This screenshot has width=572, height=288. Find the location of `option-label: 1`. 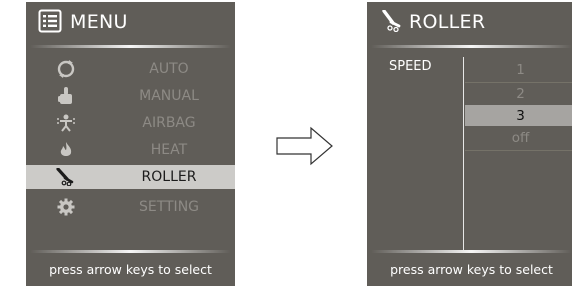

option-label: 1 is located at coordinates (520, 69).